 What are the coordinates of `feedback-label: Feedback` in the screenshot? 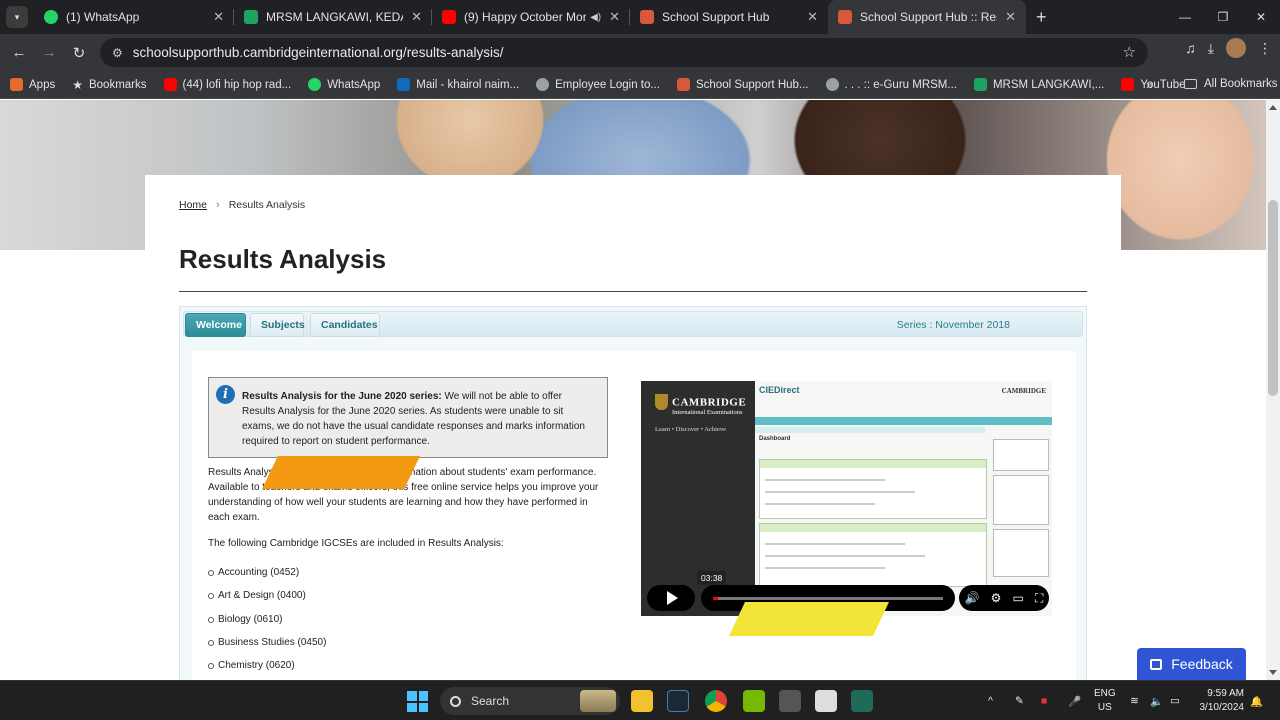 It's located at (1202, 664).